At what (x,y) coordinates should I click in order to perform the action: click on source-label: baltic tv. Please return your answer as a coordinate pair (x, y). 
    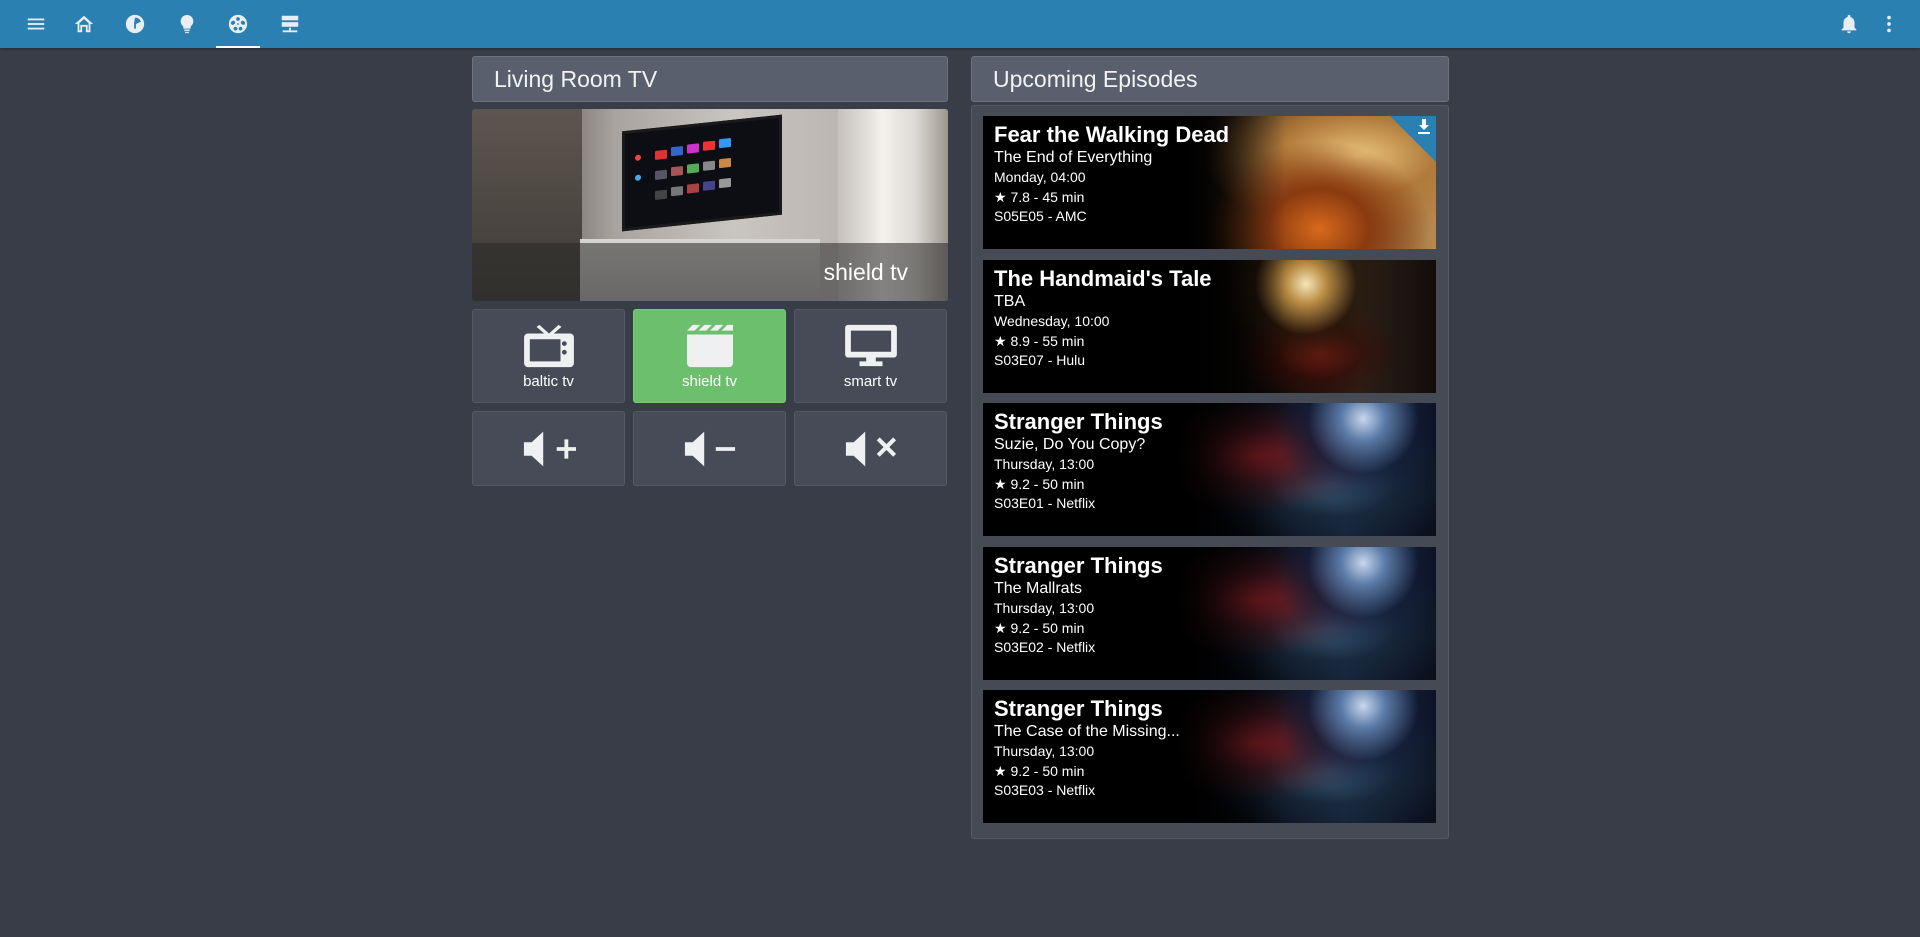
    Looking at the image, I should click on (548, 381).